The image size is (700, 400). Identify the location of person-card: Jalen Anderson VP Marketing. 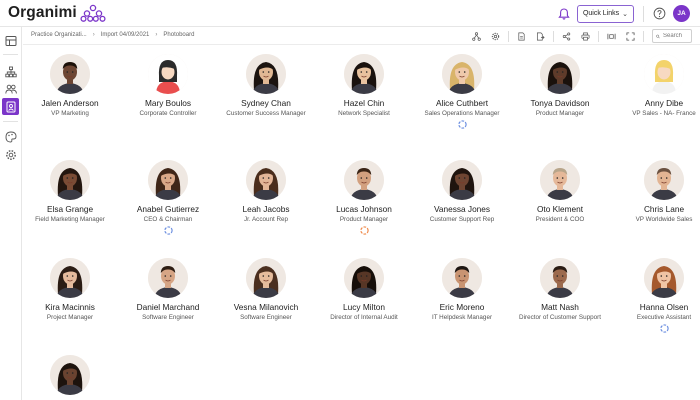
(70, 86).